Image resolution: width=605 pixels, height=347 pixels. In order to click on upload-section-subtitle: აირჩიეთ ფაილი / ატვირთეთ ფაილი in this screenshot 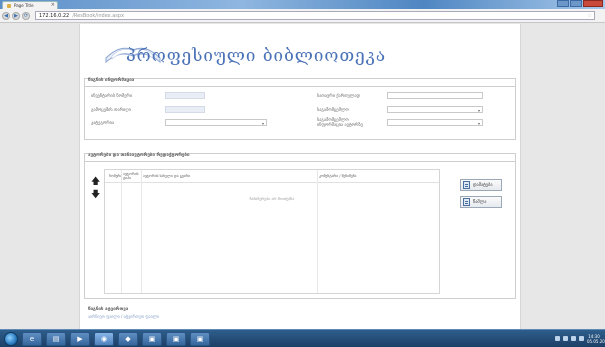, I will do `click(123, 316)`.